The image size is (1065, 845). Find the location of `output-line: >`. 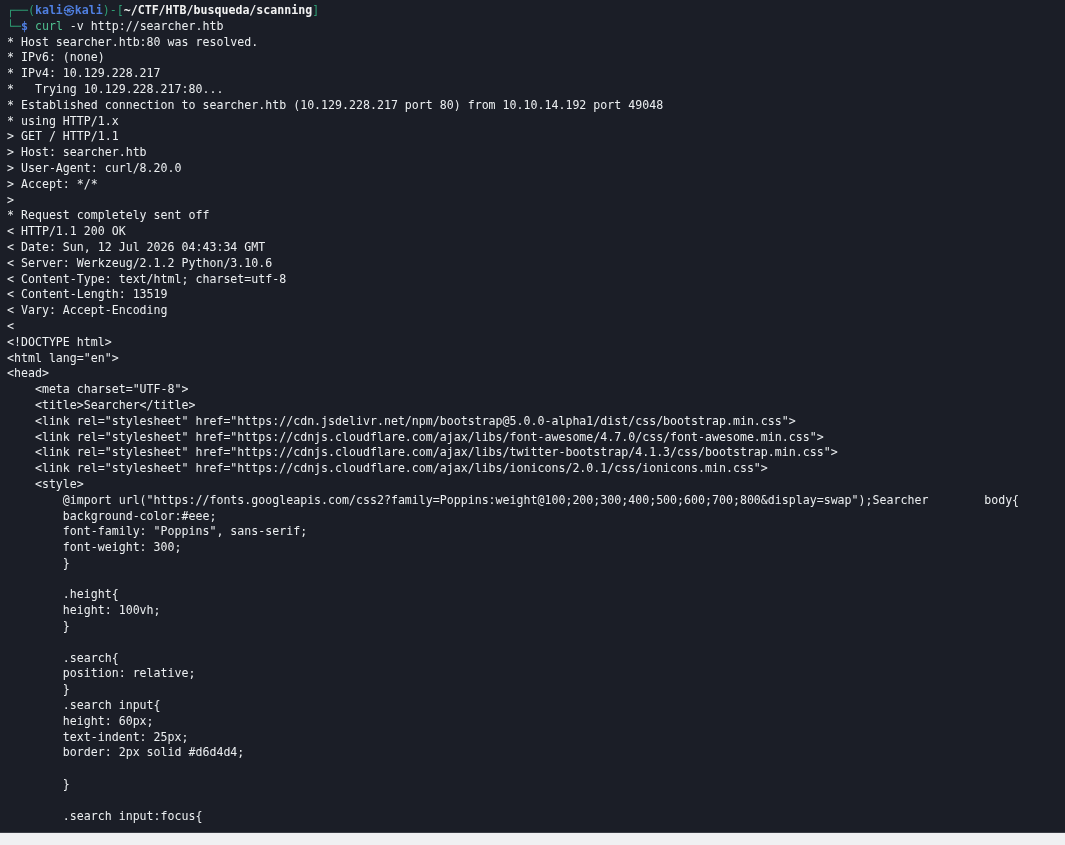

output-line: > is located at coordinates (11, 200).